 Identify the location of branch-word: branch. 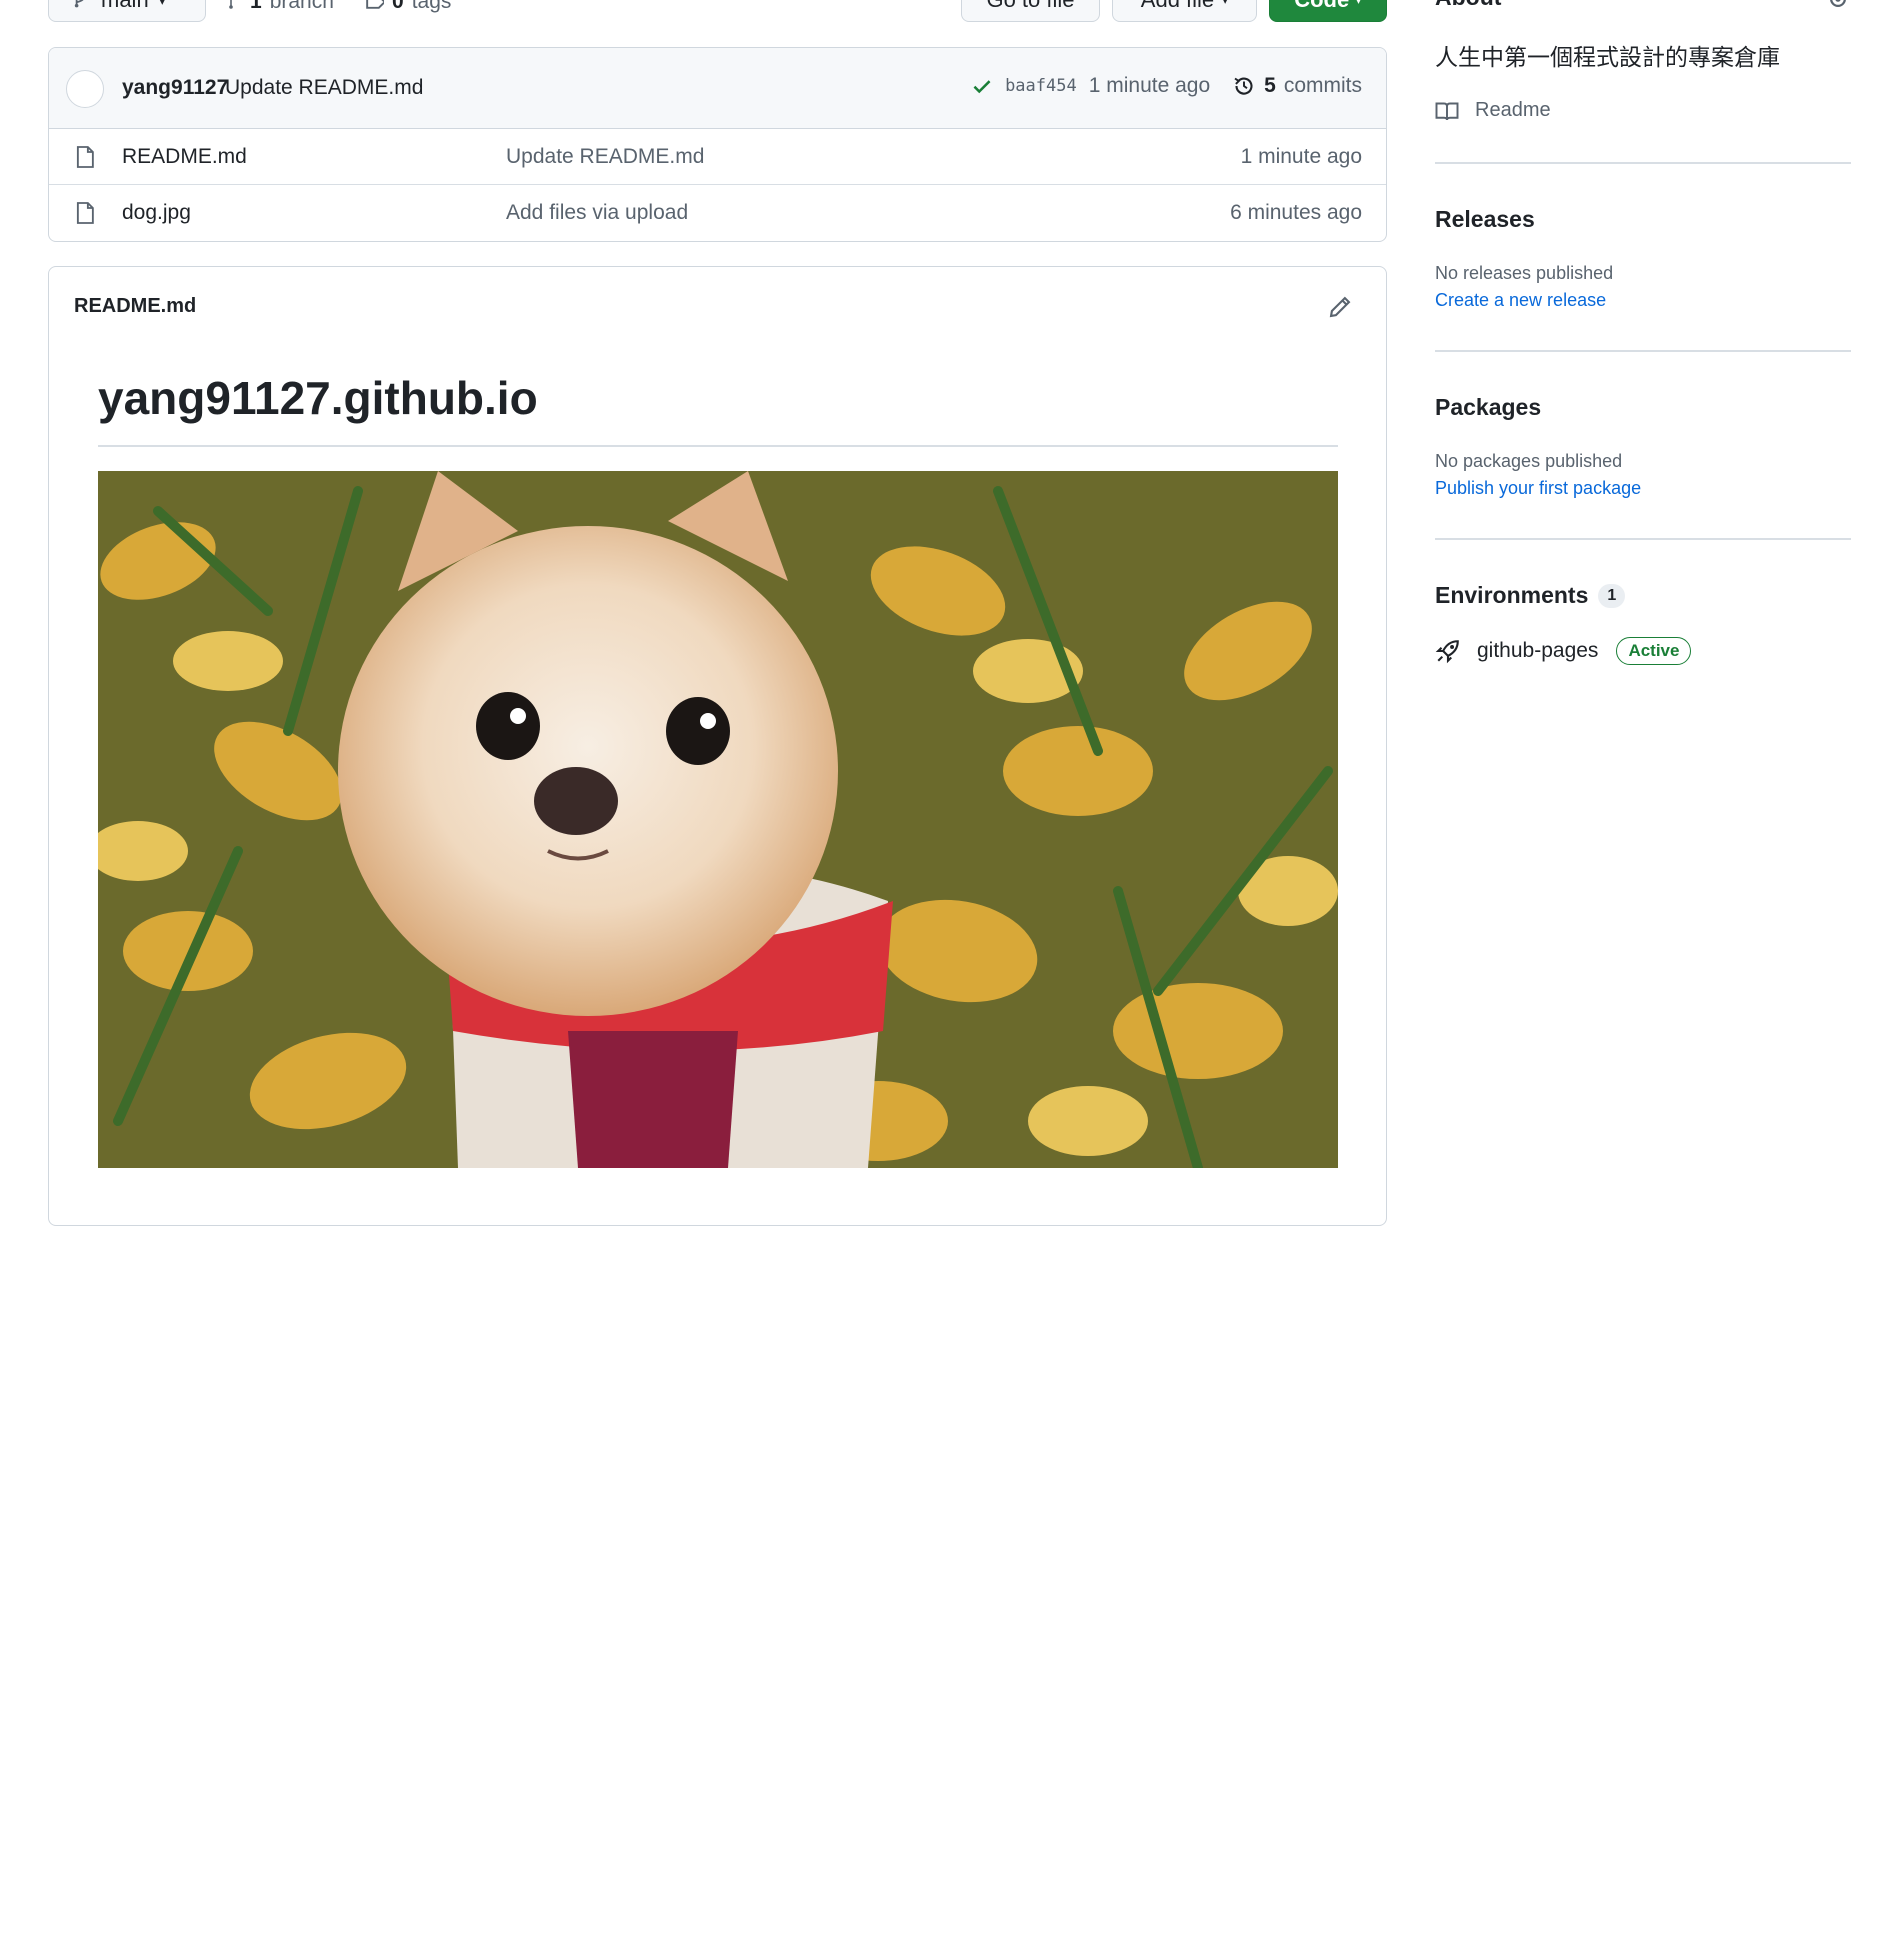
(301, 6).